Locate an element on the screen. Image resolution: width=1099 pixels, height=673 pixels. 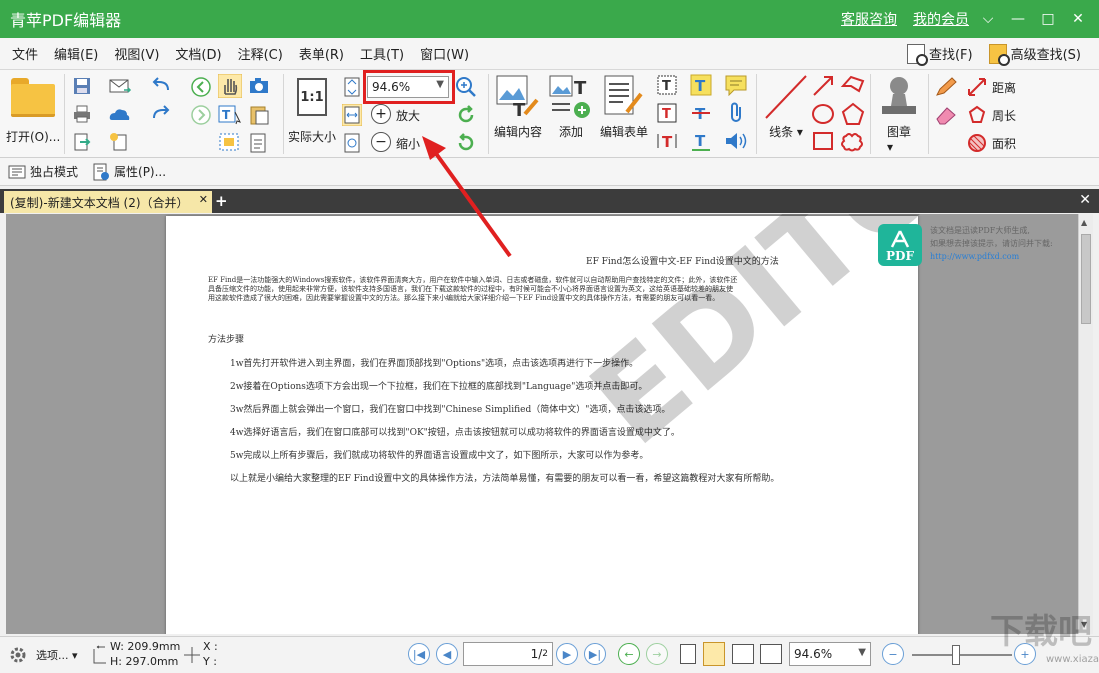
forward-view-button: → is located at coordinates (657, 654).